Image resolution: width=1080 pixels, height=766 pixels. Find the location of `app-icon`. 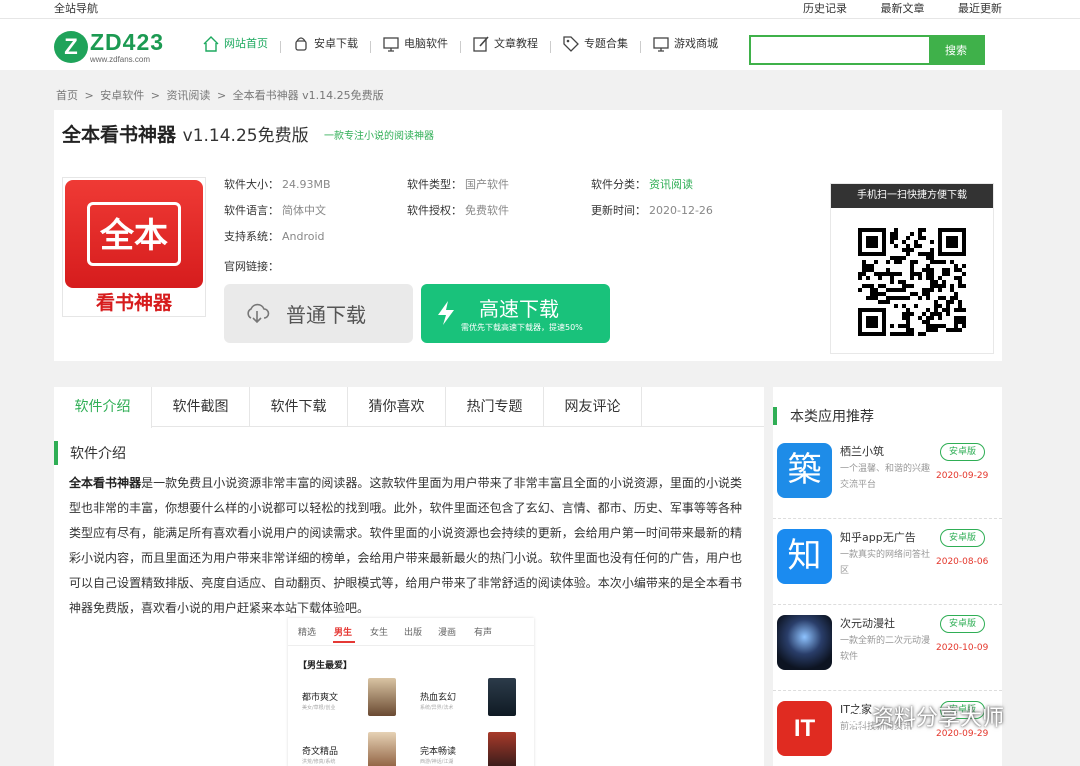

app-icon is located at coordinates (804, 642).